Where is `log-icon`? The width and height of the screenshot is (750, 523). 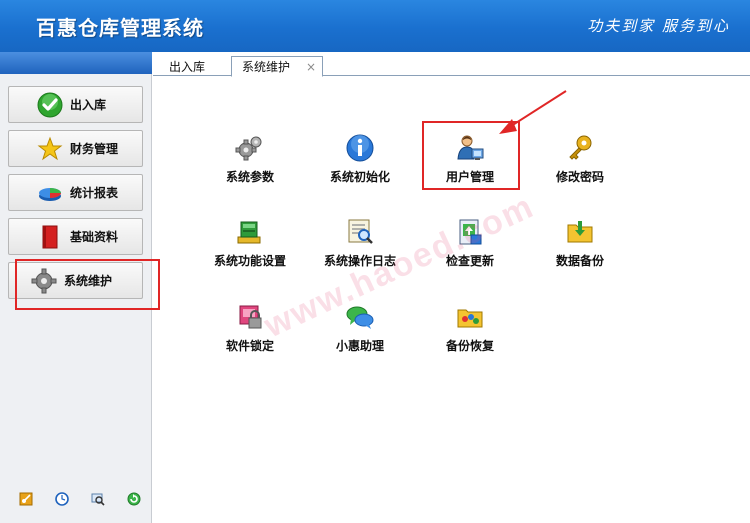 log-icon is located at coordinates (360, 232).